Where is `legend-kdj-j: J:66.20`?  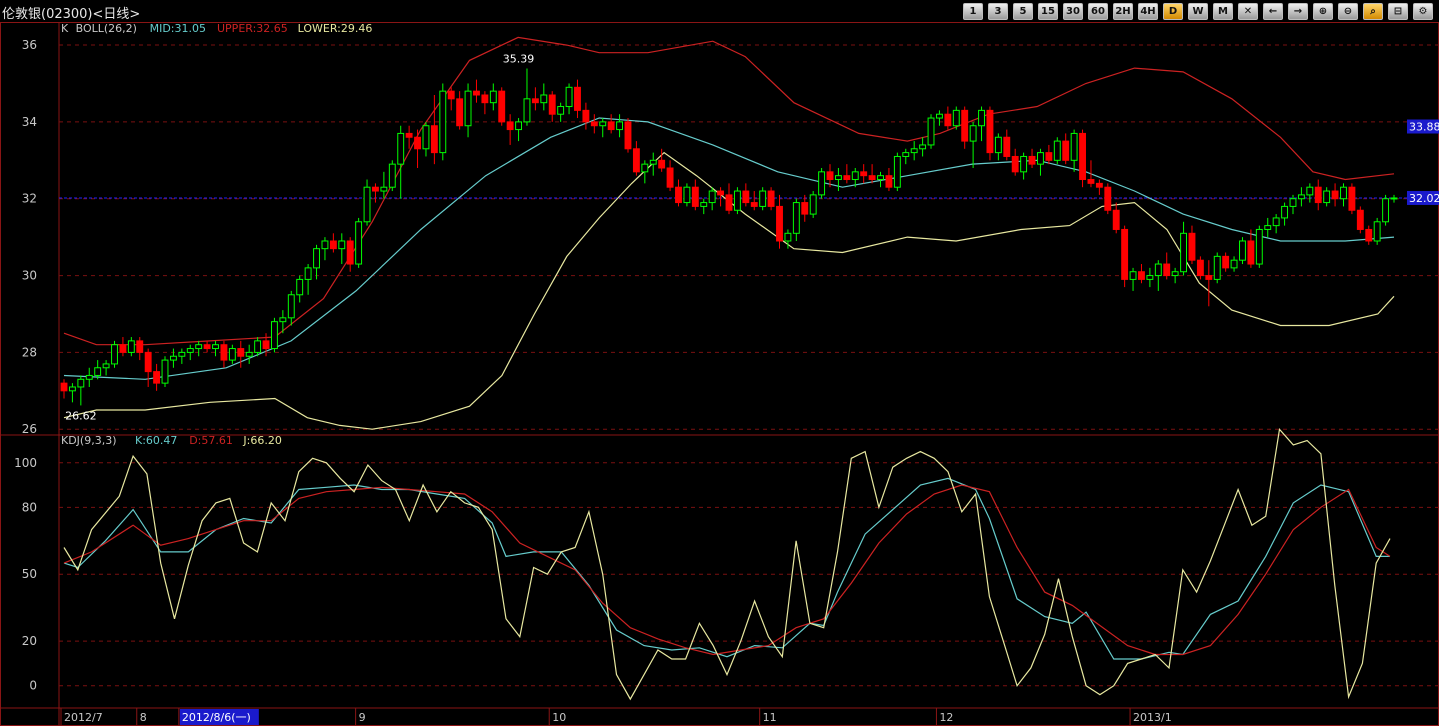 legend-kdj-j: J:66.20 is located at coordinates (261, 440).